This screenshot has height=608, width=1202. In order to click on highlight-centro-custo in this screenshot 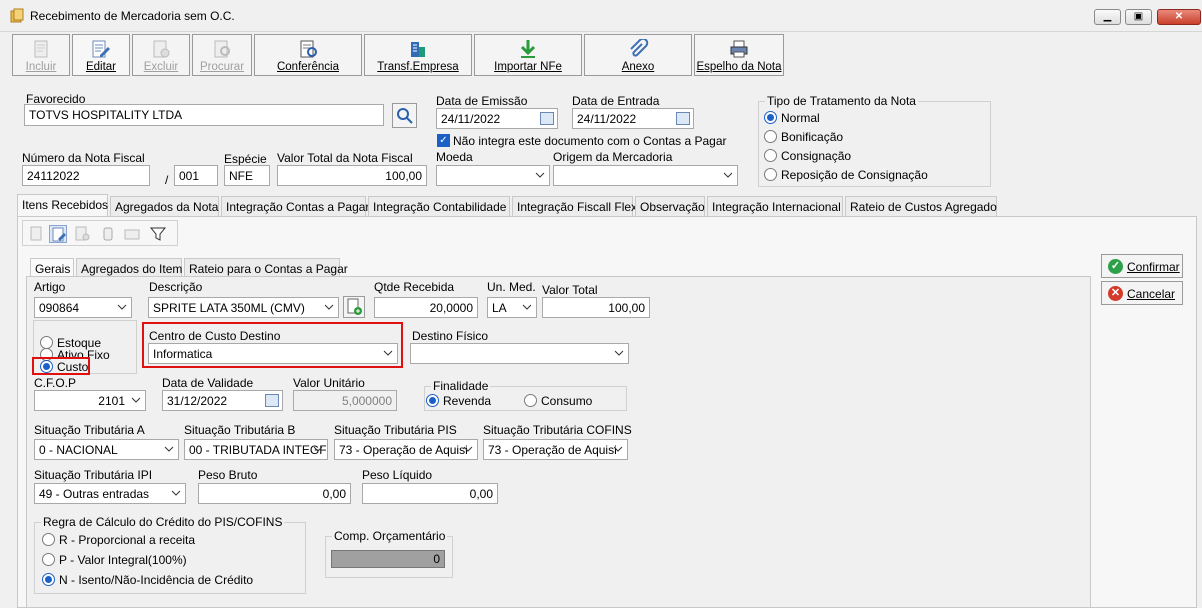, I will do `click(272, 345)`.